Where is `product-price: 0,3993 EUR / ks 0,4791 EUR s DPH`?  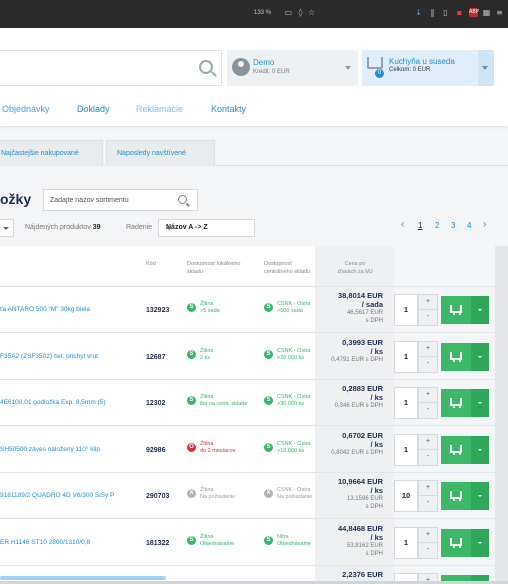 product-price: 0,3993 EUR / ks 0,4791 EUR s DPH is located at coordinates (349, 351).